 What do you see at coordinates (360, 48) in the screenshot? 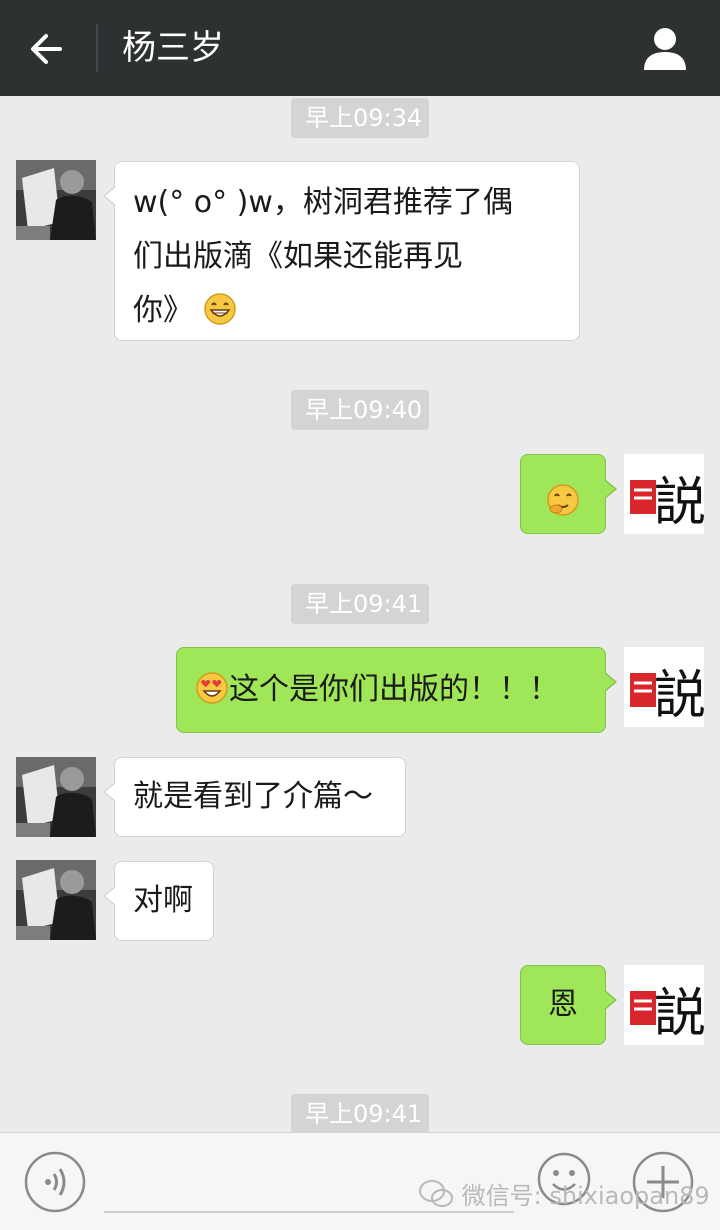
I see `chat-header: 杨三岁` at bounding box center [360, 48].